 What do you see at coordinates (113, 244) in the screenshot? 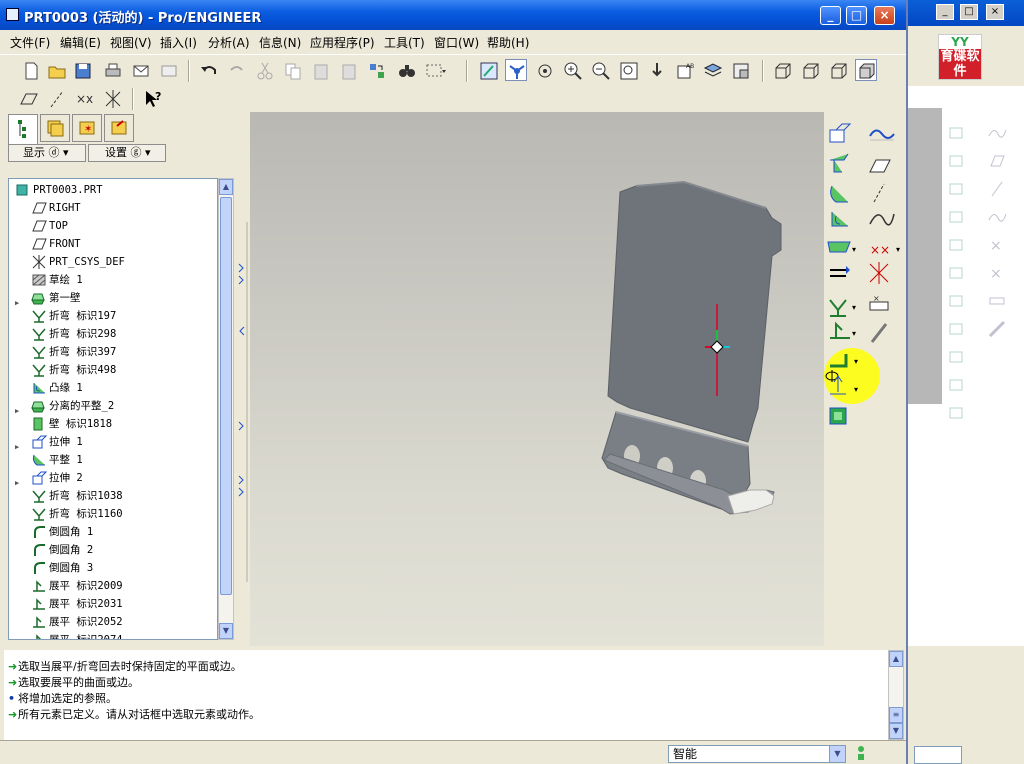
I see `tree-item: FRONT` at bounding box center [113, 244].